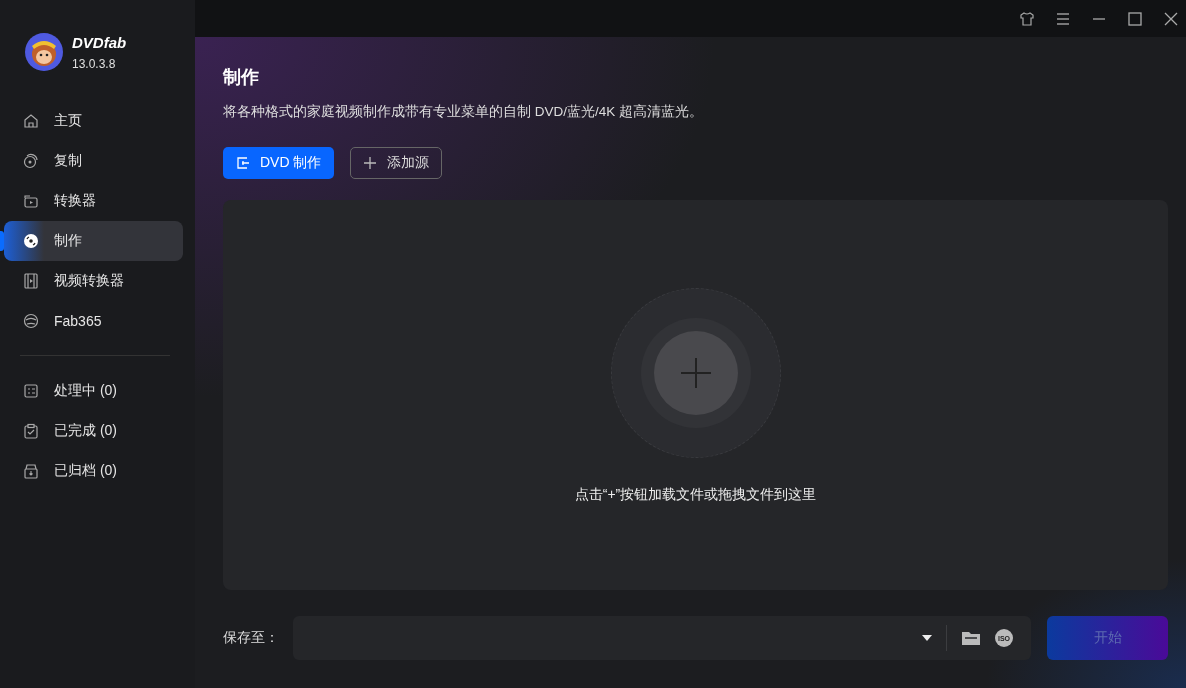  Describe the element at coordinates (251, 638) in the screenshot. I see `save-to-label: 保存至：` at that location.